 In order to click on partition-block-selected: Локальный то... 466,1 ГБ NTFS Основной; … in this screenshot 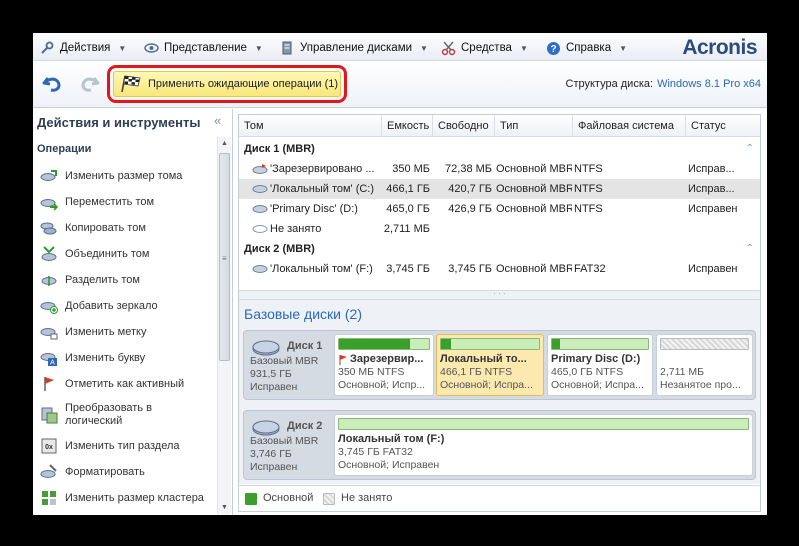, I will do `click(490, 365)`.